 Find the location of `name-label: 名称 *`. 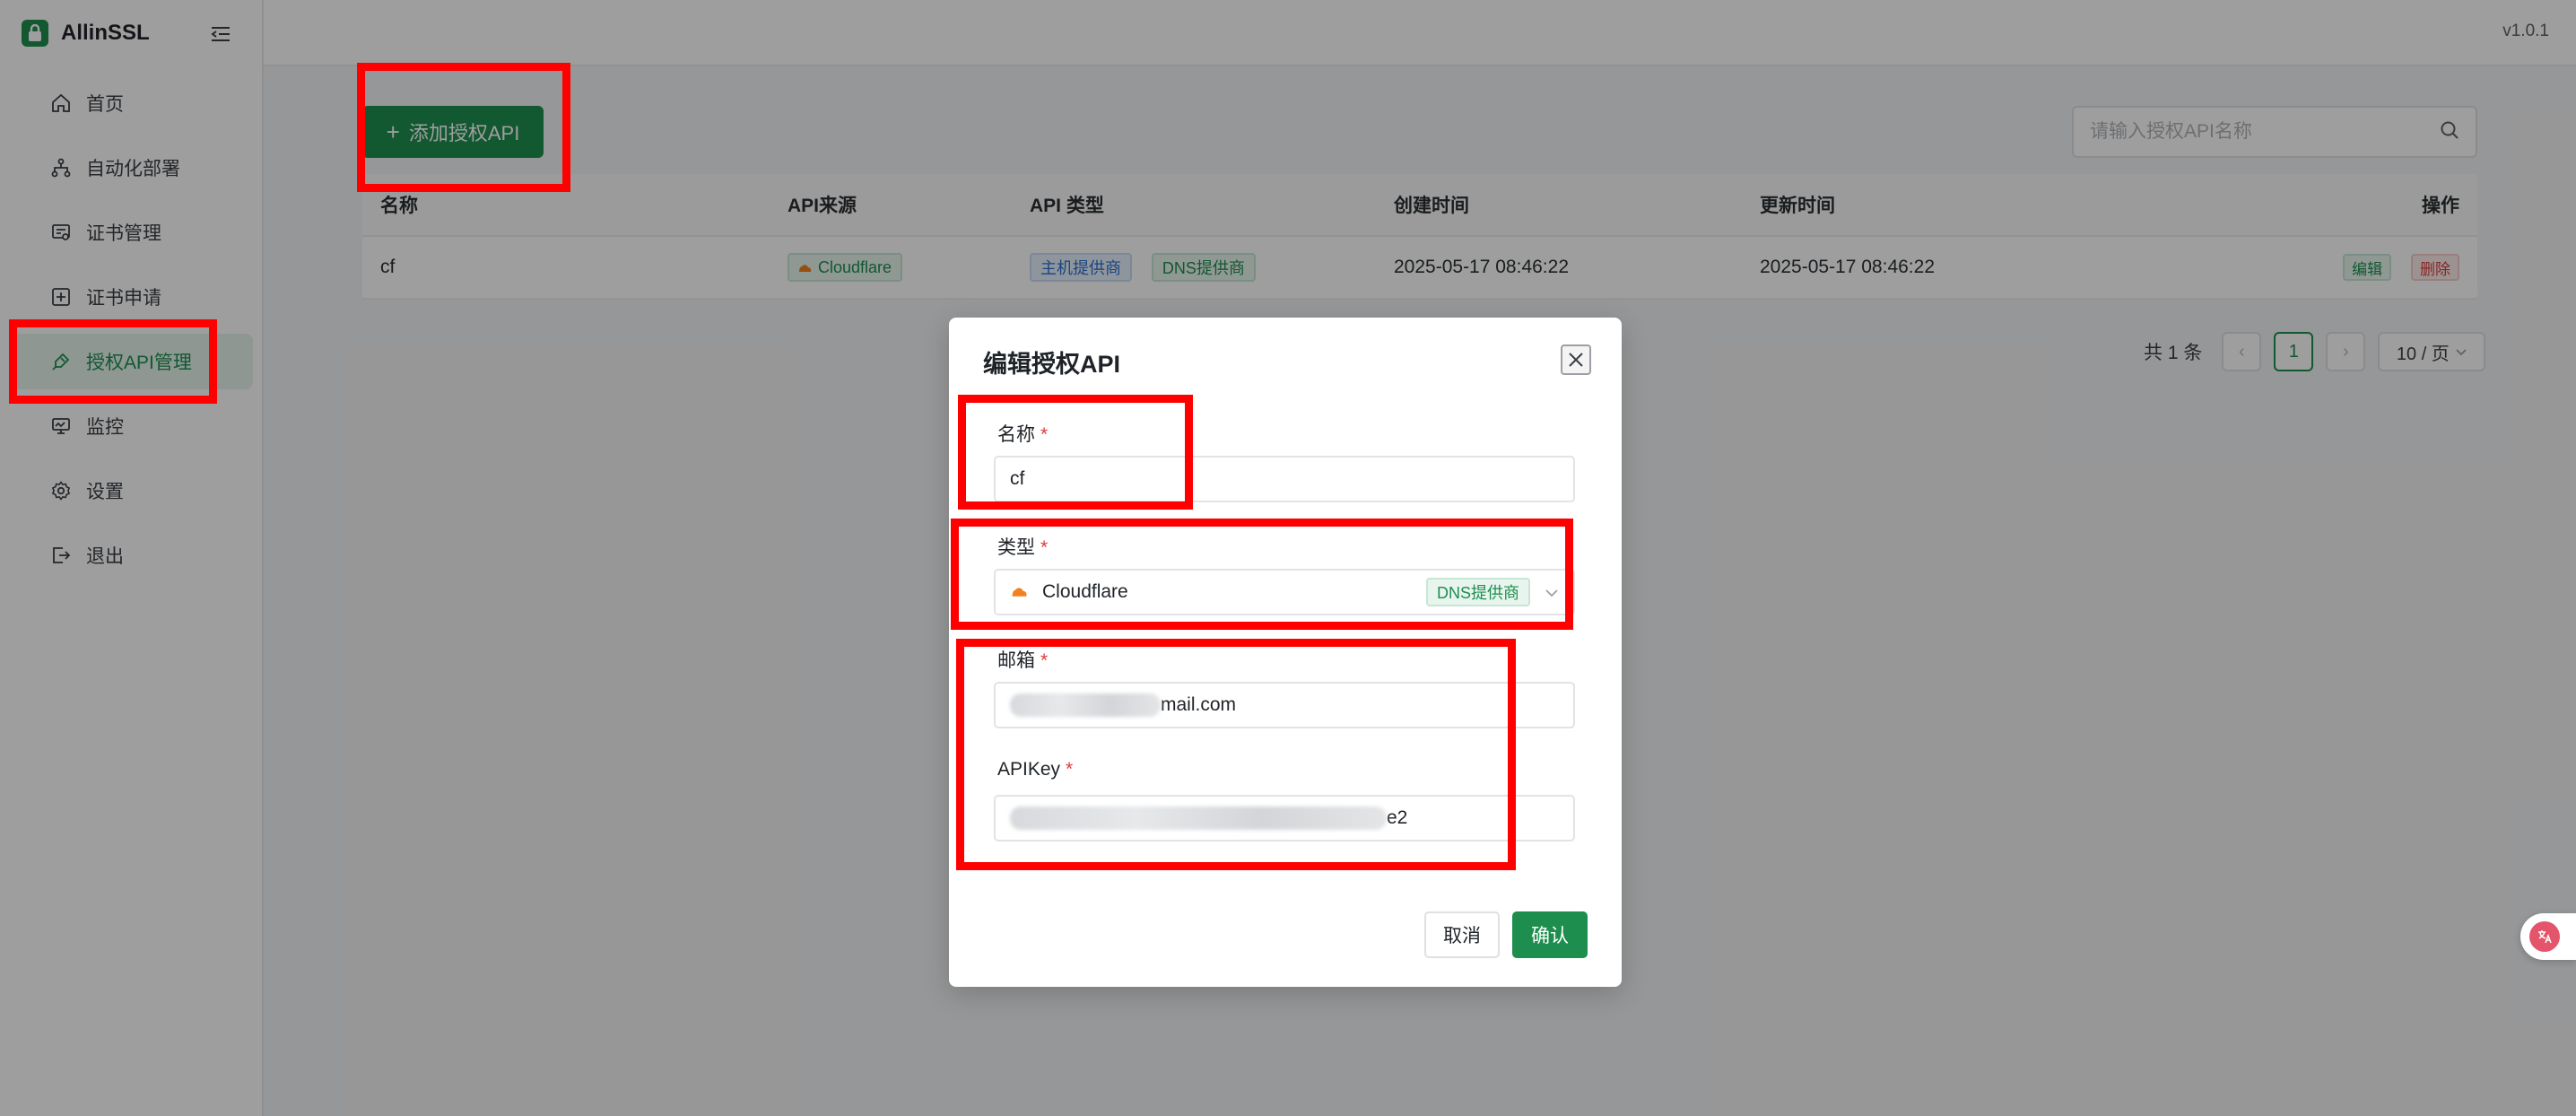

name-label: 名称 * is located at coordinates (1022, 433).